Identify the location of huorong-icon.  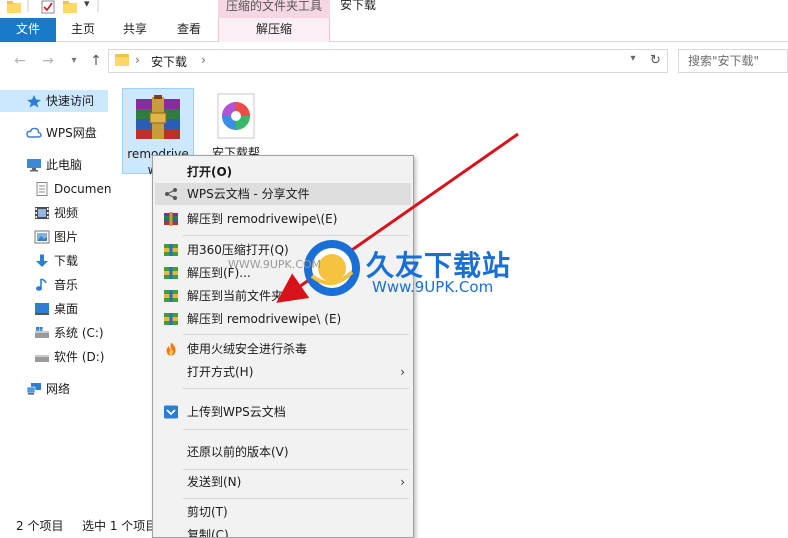
(171, 349).